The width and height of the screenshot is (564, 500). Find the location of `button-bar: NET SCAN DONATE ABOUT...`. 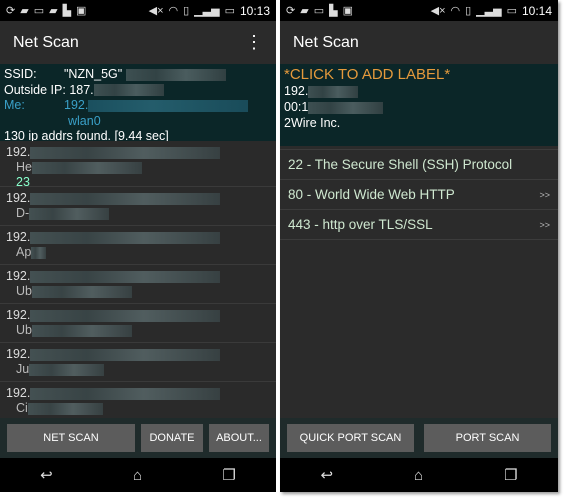

button-bar: NET SCAN DONATE ABOUT... is located at coordinates (138, 438).